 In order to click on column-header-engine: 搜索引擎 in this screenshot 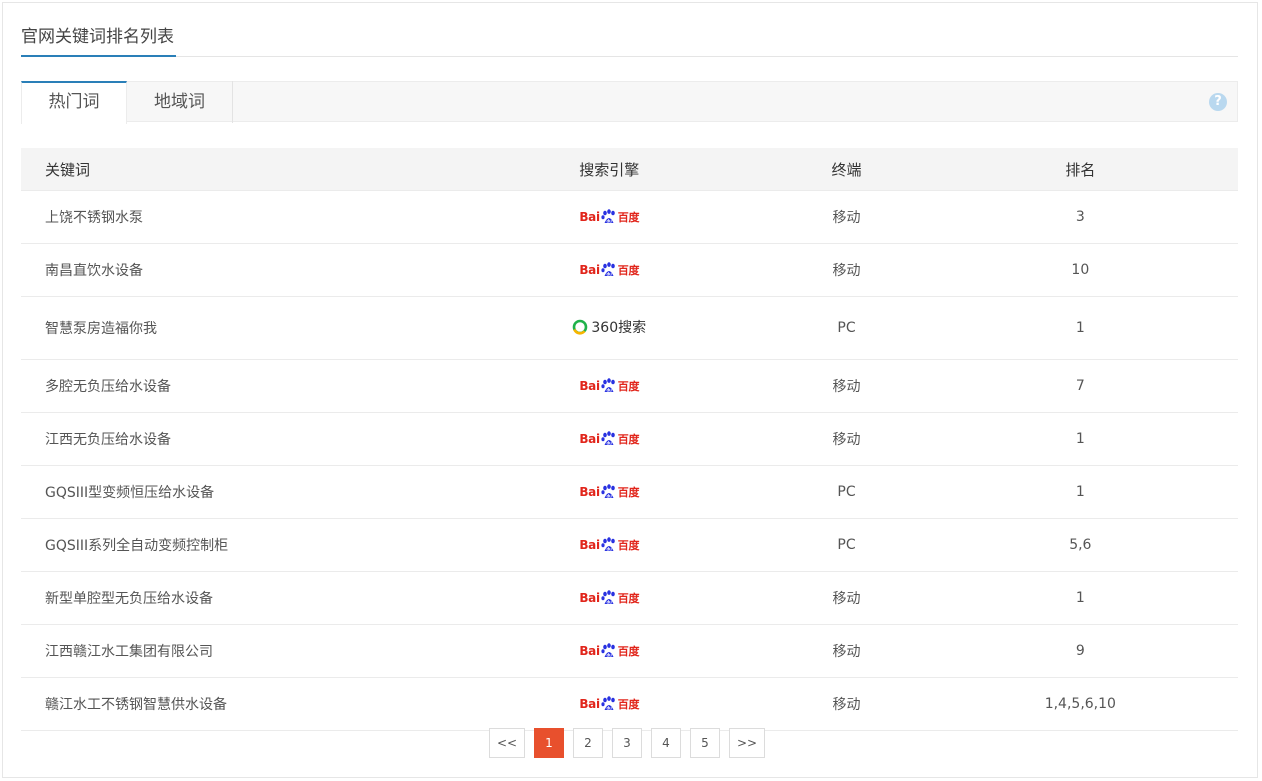, I will do `click(609, 169)`.